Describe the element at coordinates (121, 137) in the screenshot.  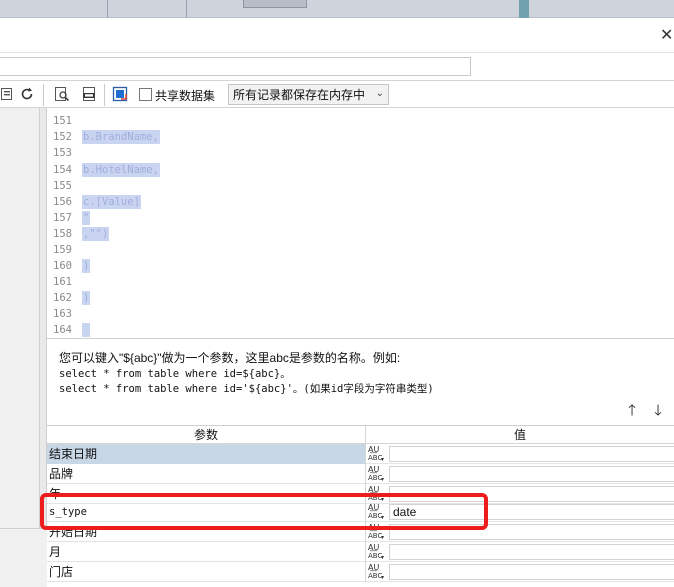
I see `code-text: b.BrandName,` at that location.